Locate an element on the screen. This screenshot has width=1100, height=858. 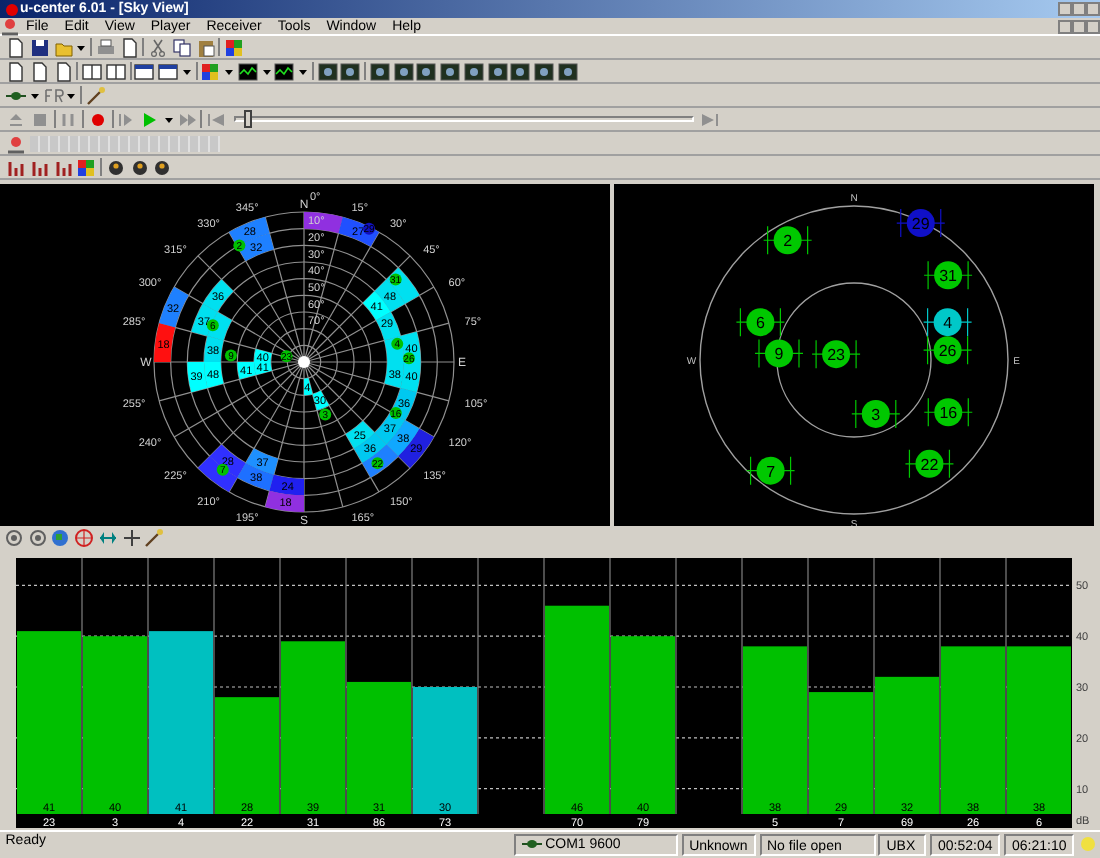
target-icon is located at coordinates (84, 538).